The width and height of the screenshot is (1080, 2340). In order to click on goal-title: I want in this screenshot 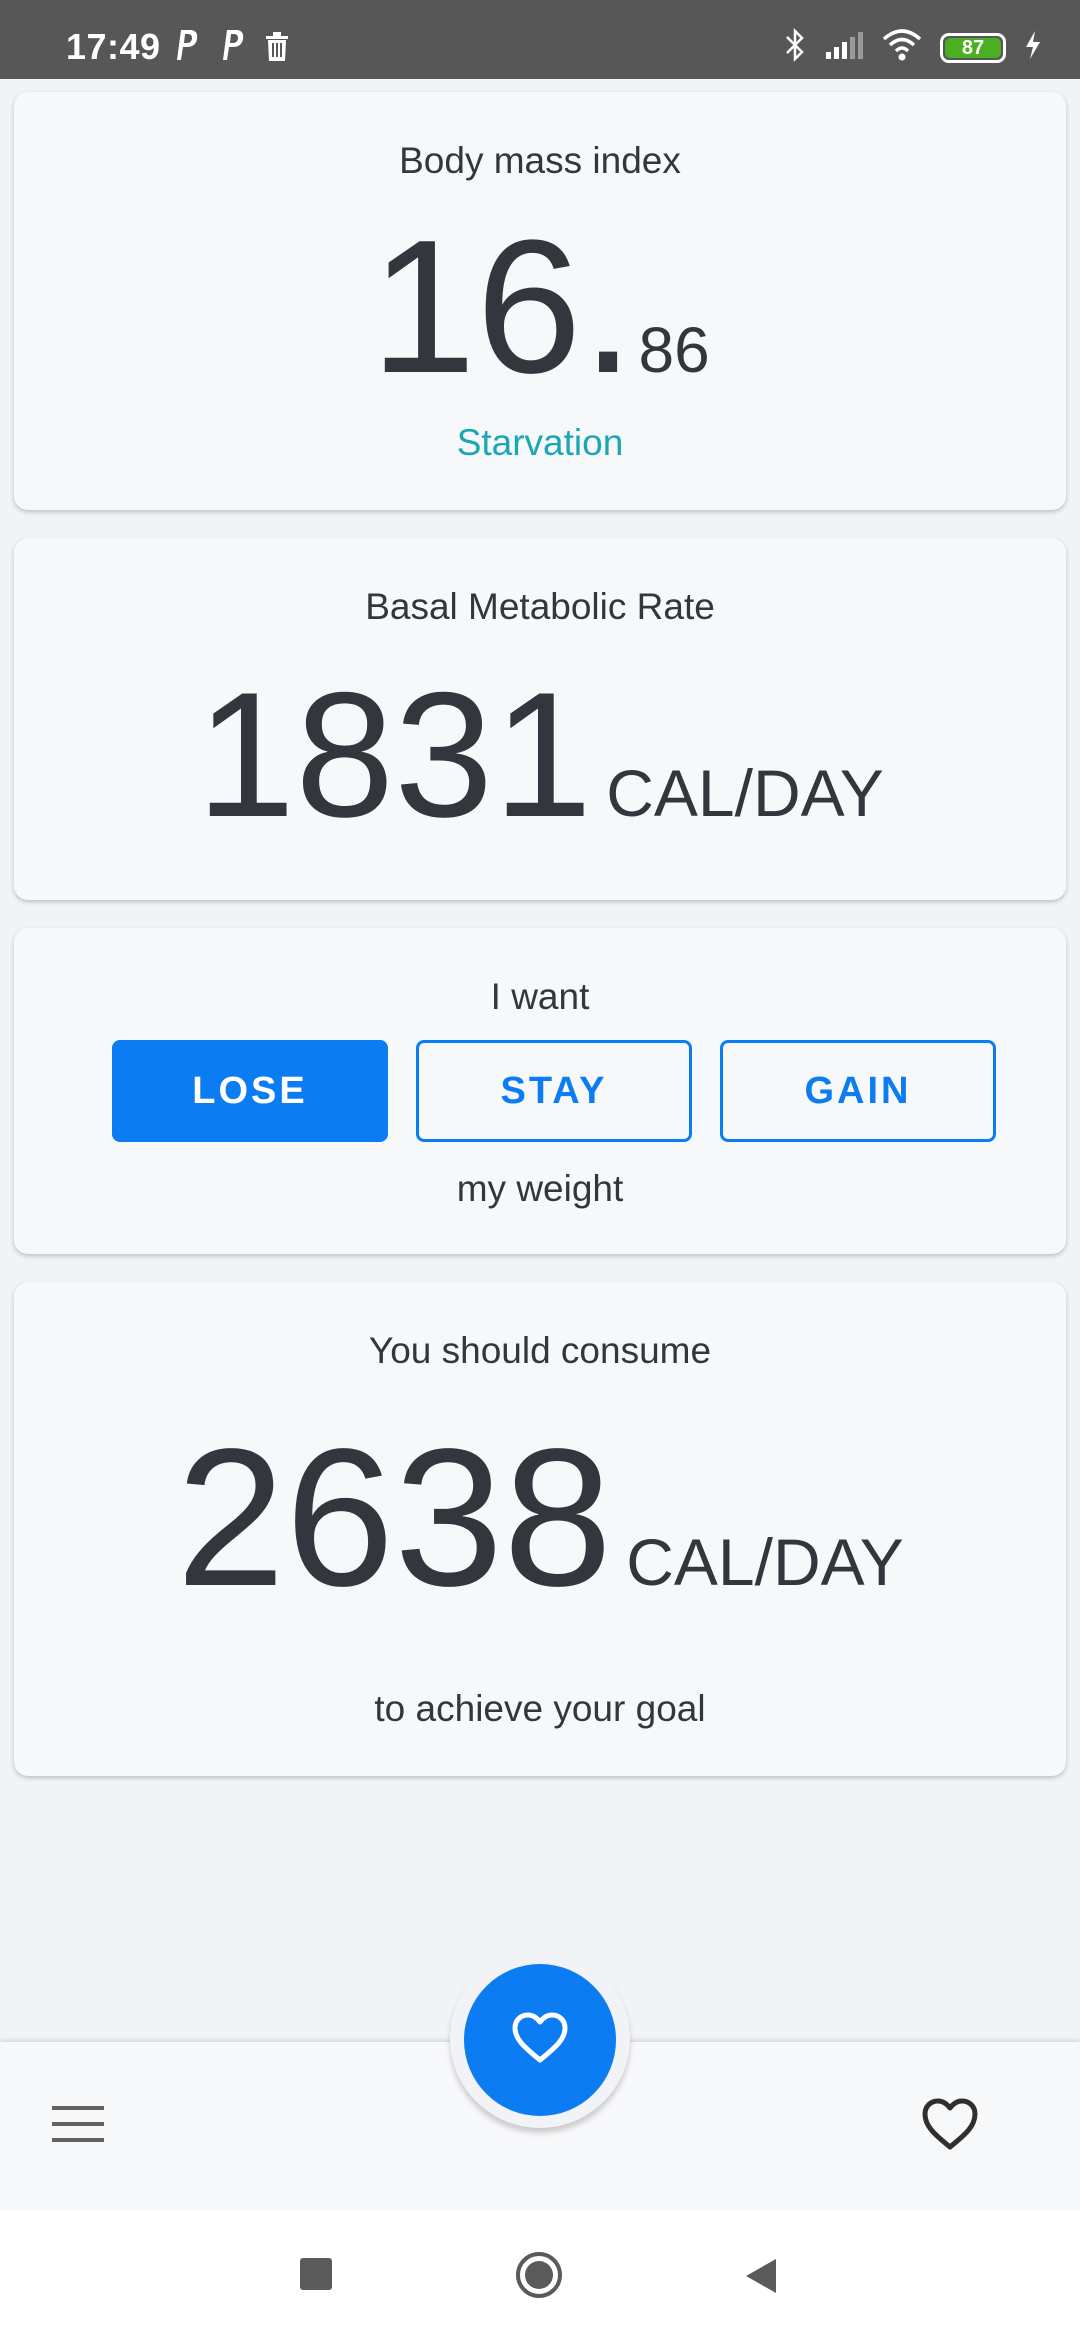, I will do `click(540, 996)`.